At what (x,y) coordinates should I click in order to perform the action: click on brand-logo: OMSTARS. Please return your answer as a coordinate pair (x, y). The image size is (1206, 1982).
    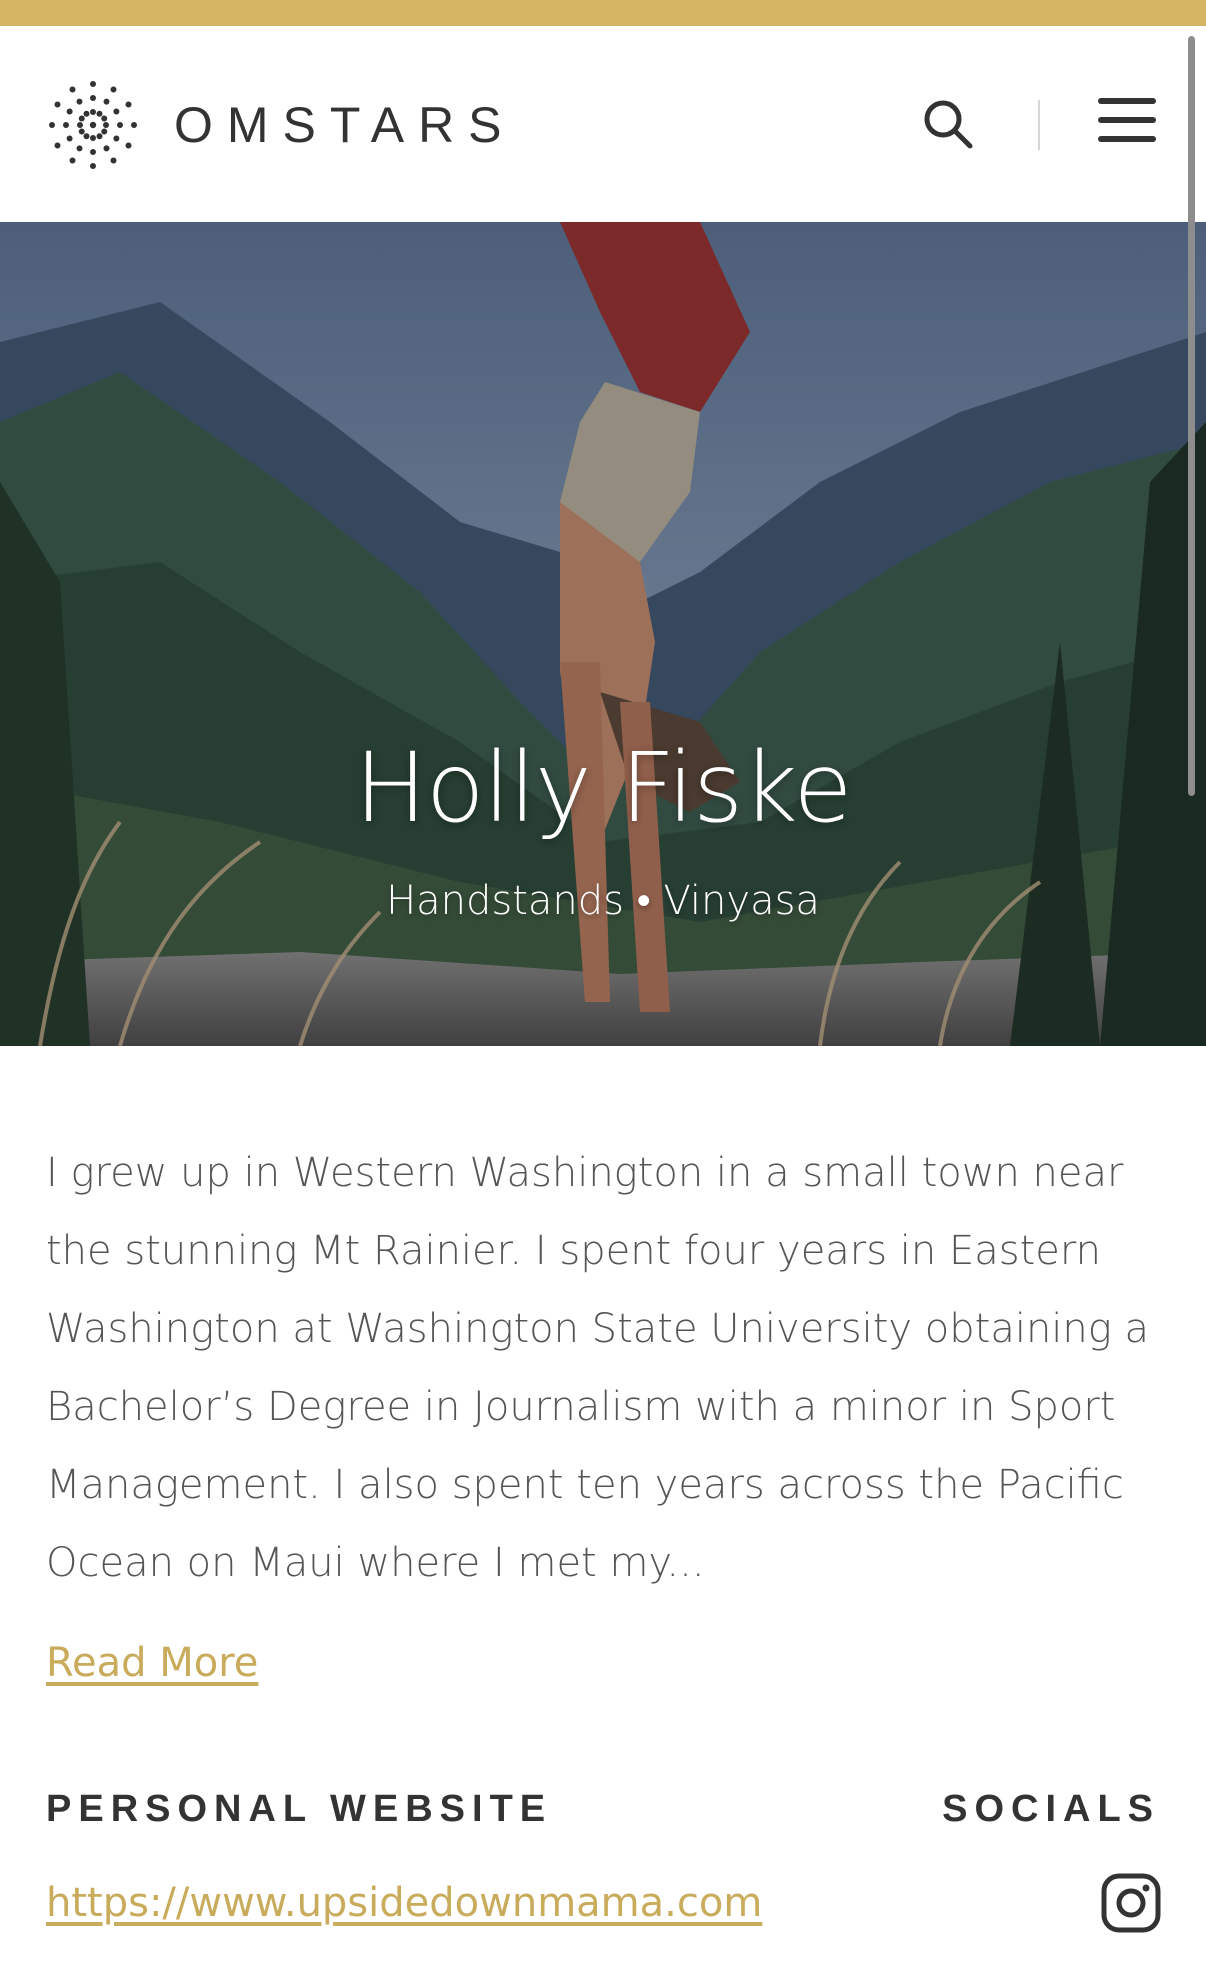
    Looking at the image, I should click on (281, 125).